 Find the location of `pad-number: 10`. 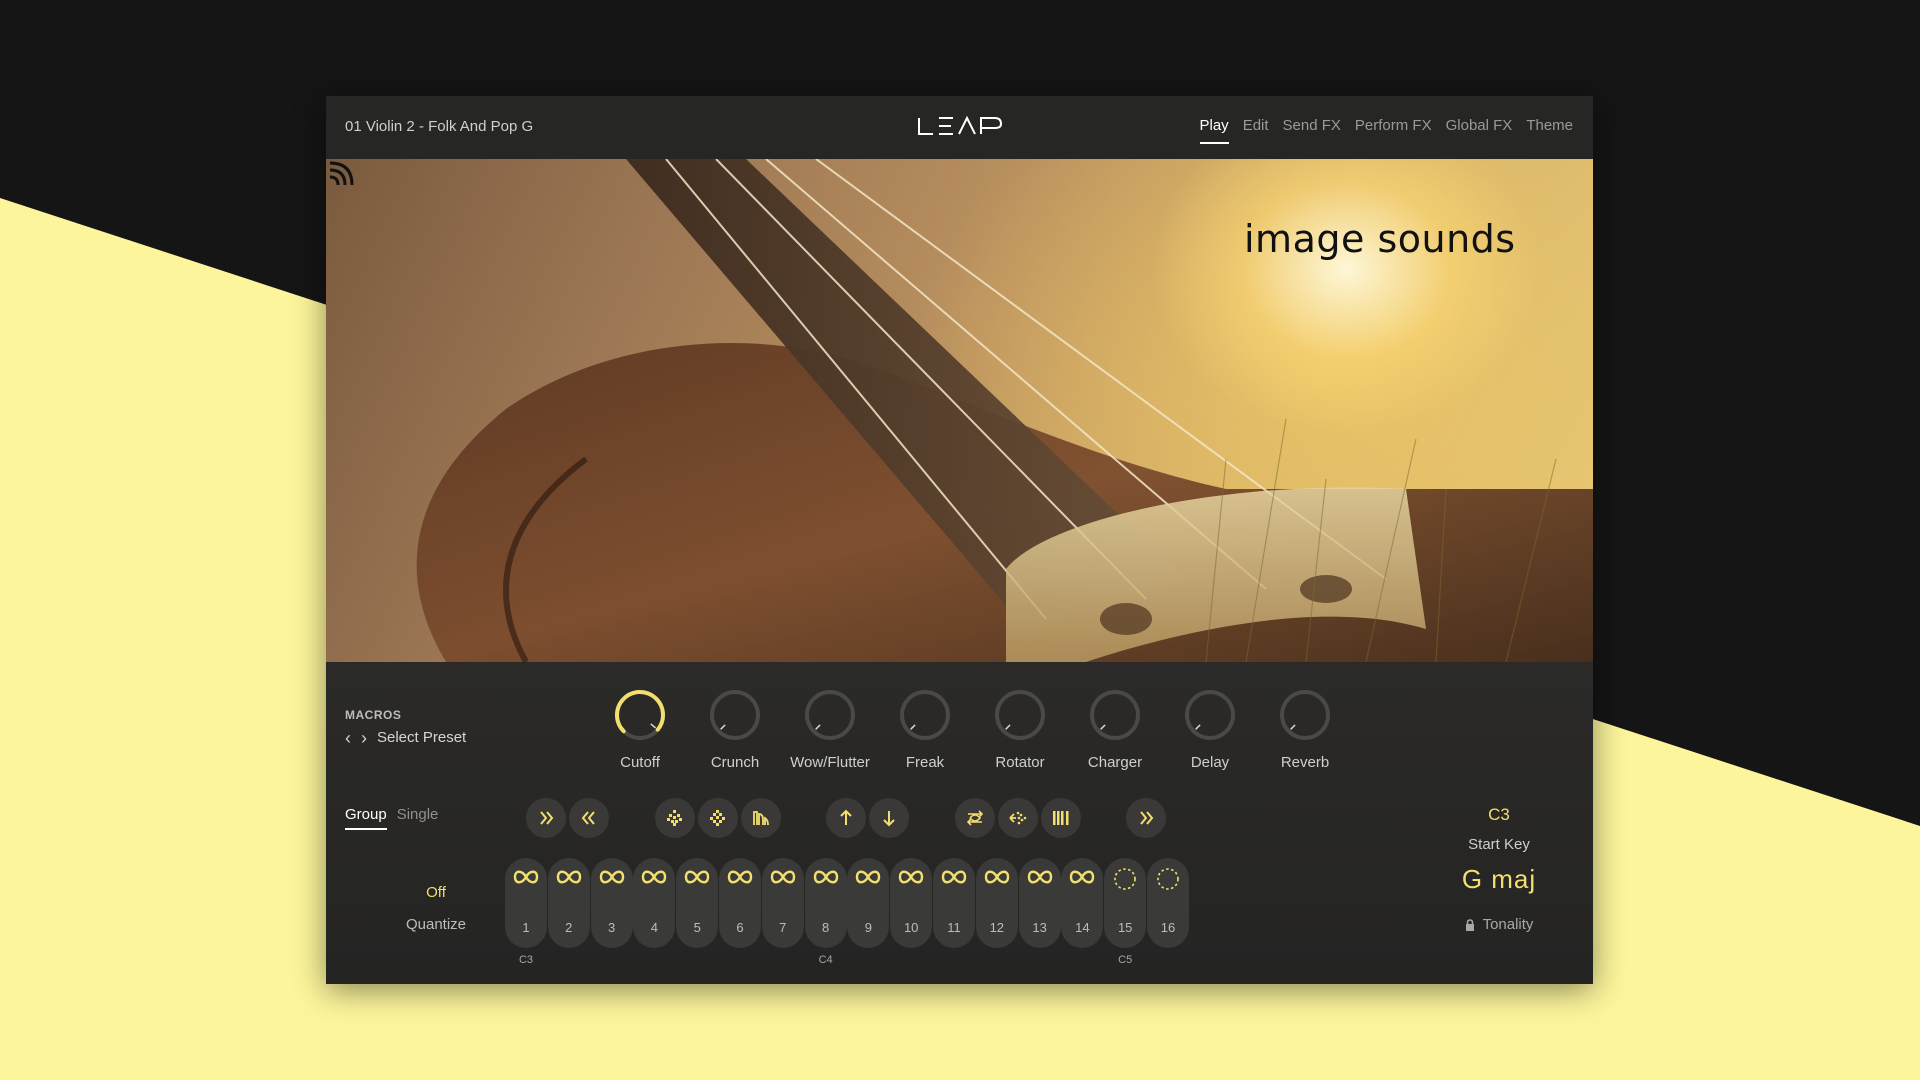

pad-number: 10 is located at coordinates (911, 927).